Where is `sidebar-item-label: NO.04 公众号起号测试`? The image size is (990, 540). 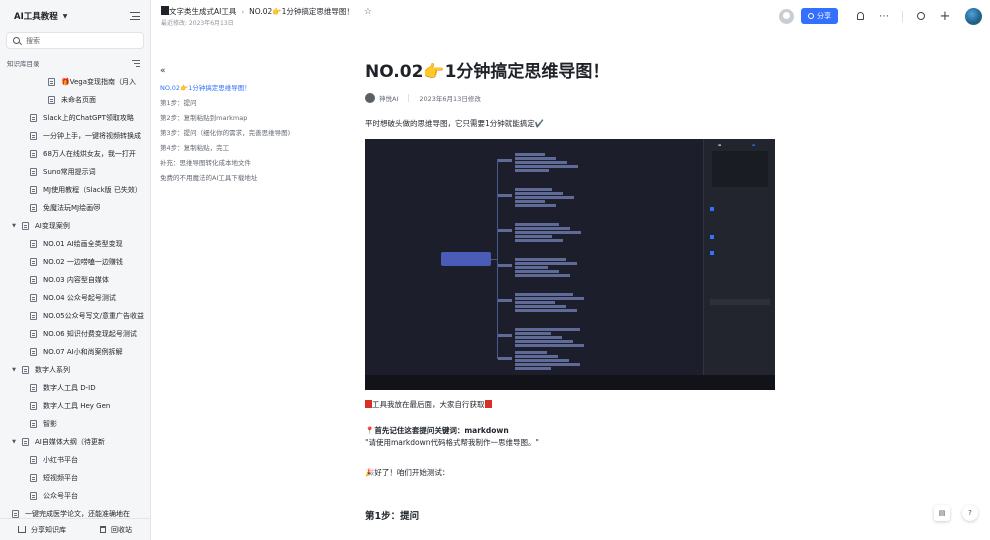
sidebar-item-label: NO.04 公众号起号测试 is located at coordinates (79, 298).